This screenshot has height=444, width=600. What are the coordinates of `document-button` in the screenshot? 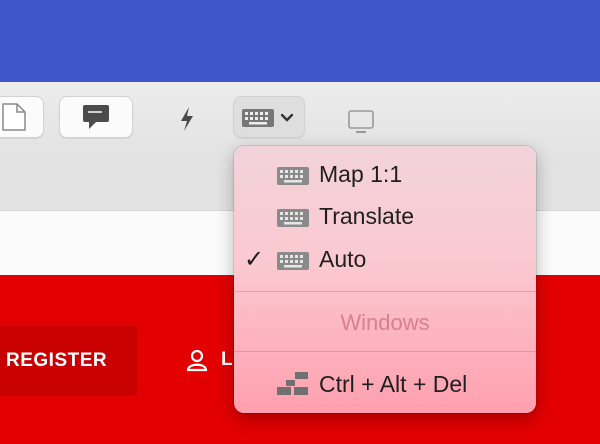 It's located at (22, 117).